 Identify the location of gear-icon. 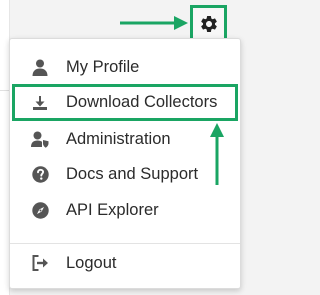
(208, 23).